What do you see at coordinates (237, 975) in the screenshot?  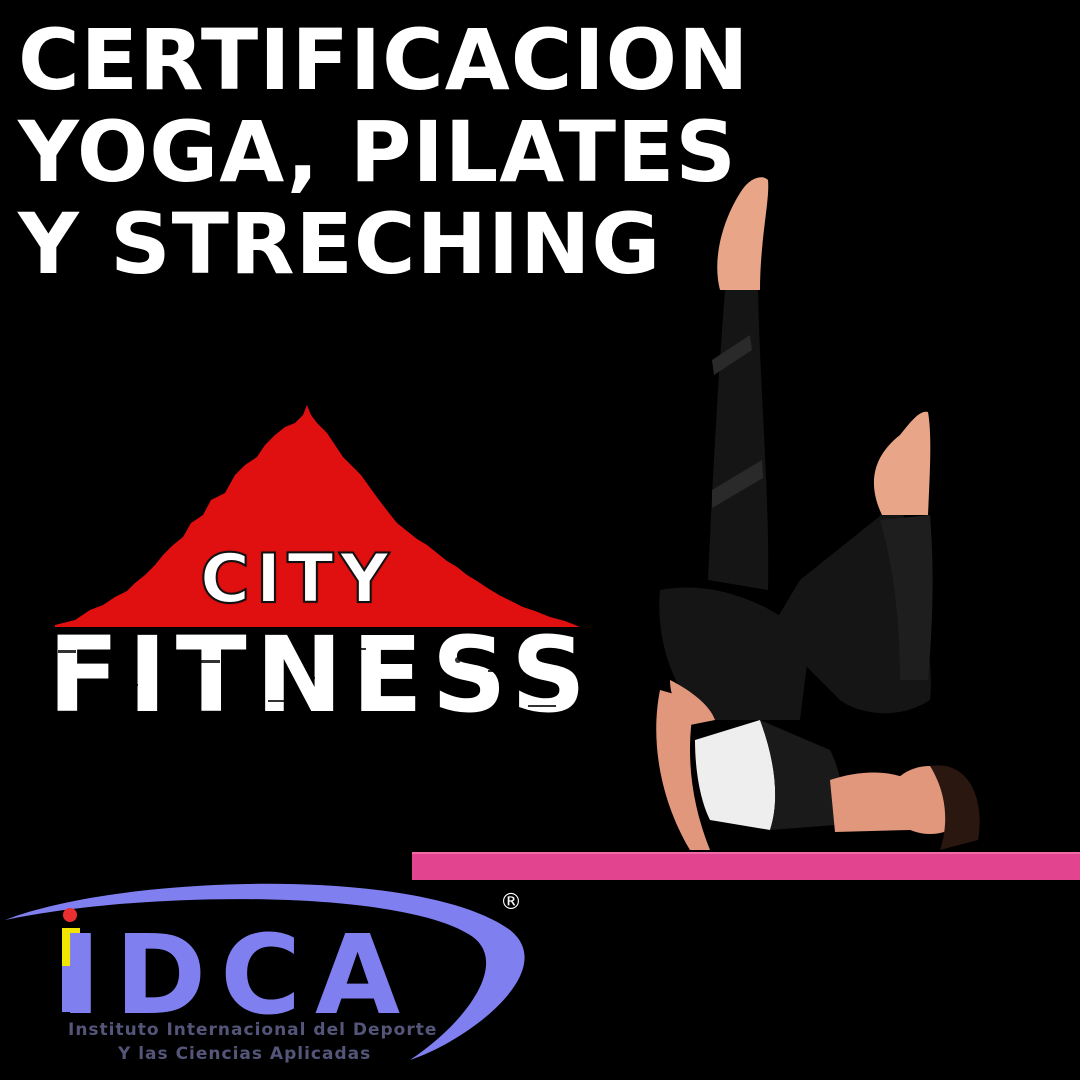 I see `idca-acronym: IDCA` at bounding box center [237, 975].